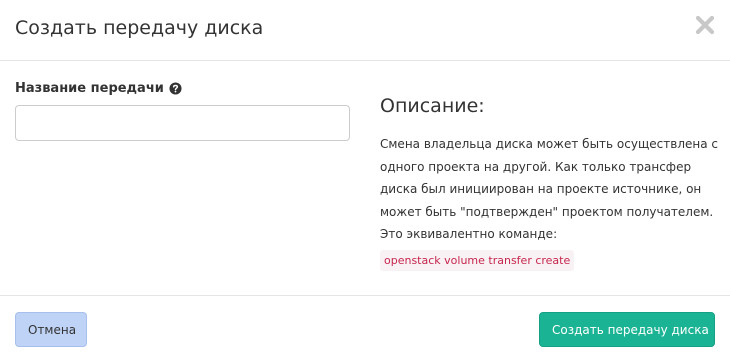 The height and width of the screenshot is (362, 730). What do you see at coordinates (432, 106) in the screenshot?
I see `description-heading: Описание:` at bounding box center [432, 106].